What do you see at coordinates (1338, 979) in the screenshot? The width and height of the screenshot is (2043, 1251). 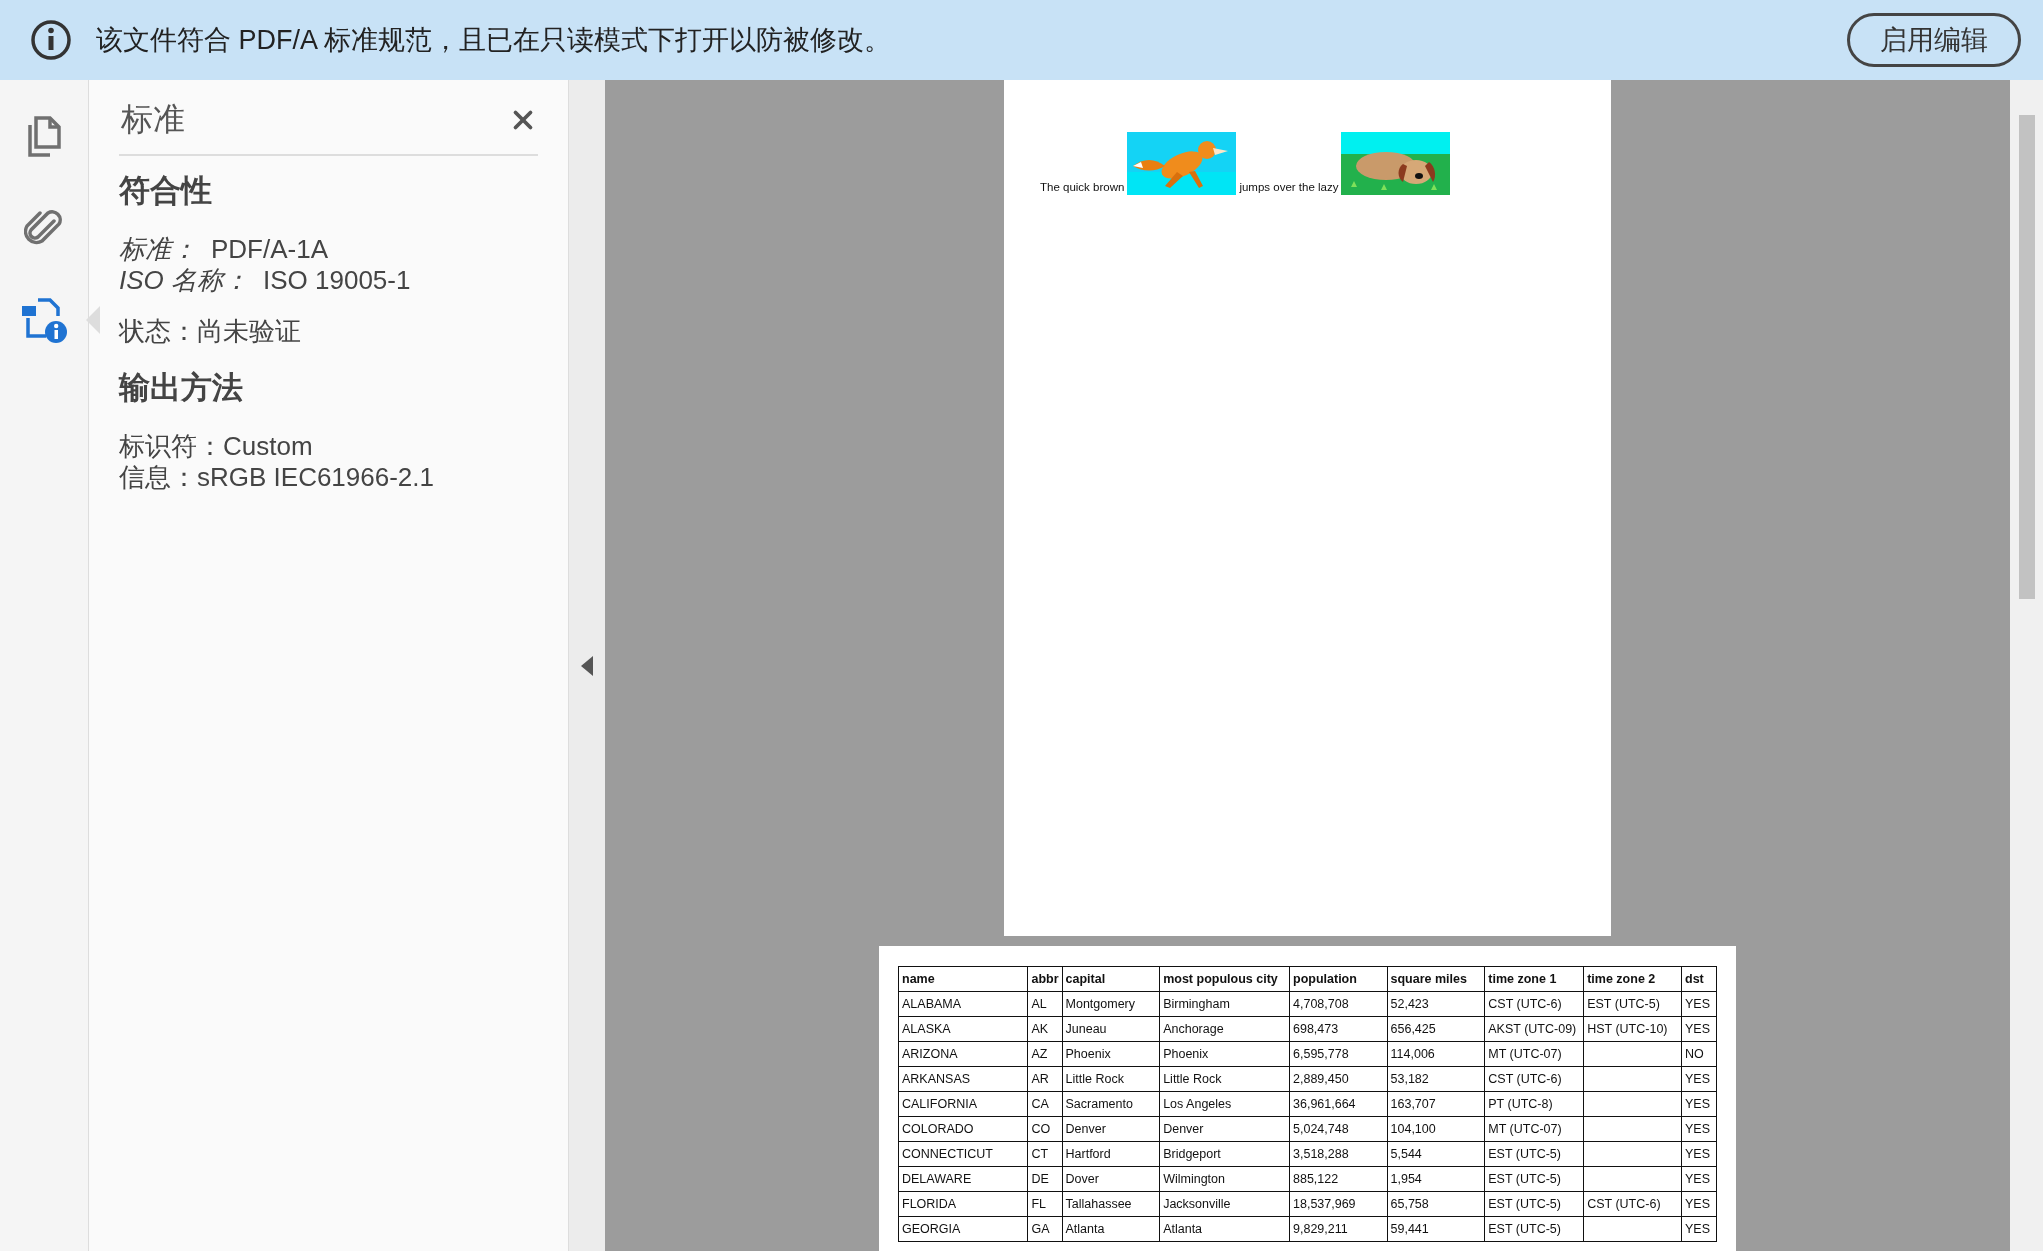 I see `column-header: population` at bounding box center [1338, 979].